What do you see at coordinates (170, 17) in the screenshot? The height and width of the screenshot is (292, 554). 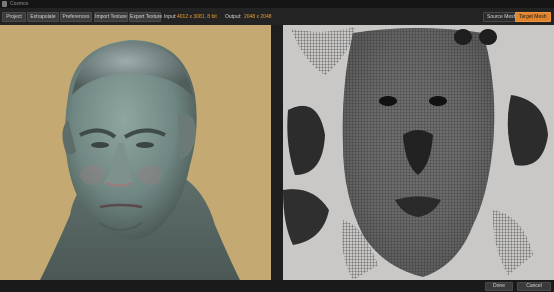 I see `input-label: Input:` at bounding box center [170, 17].